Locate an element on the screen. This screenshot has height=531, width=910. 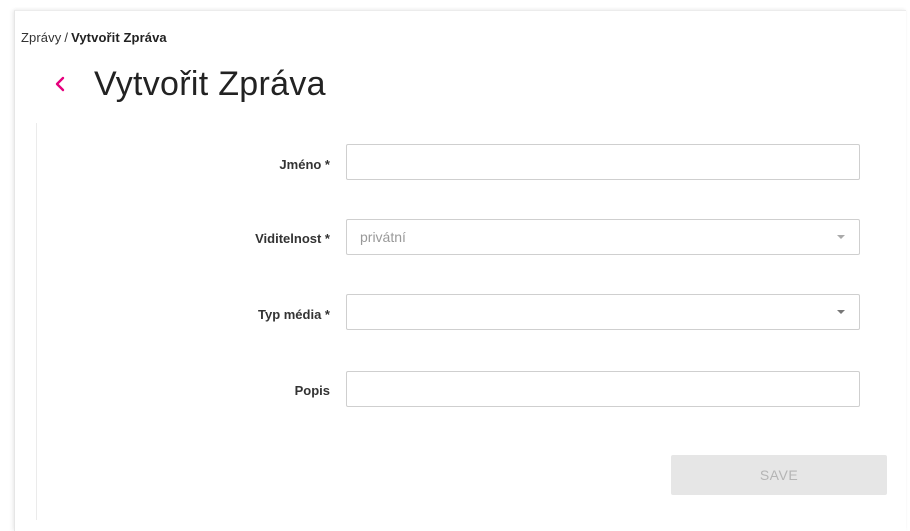
description-input is located at coordinates (603, 389).